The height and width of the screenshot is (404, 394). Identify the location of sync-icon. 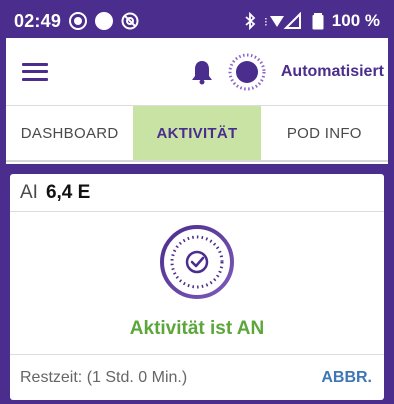
(130, 21).